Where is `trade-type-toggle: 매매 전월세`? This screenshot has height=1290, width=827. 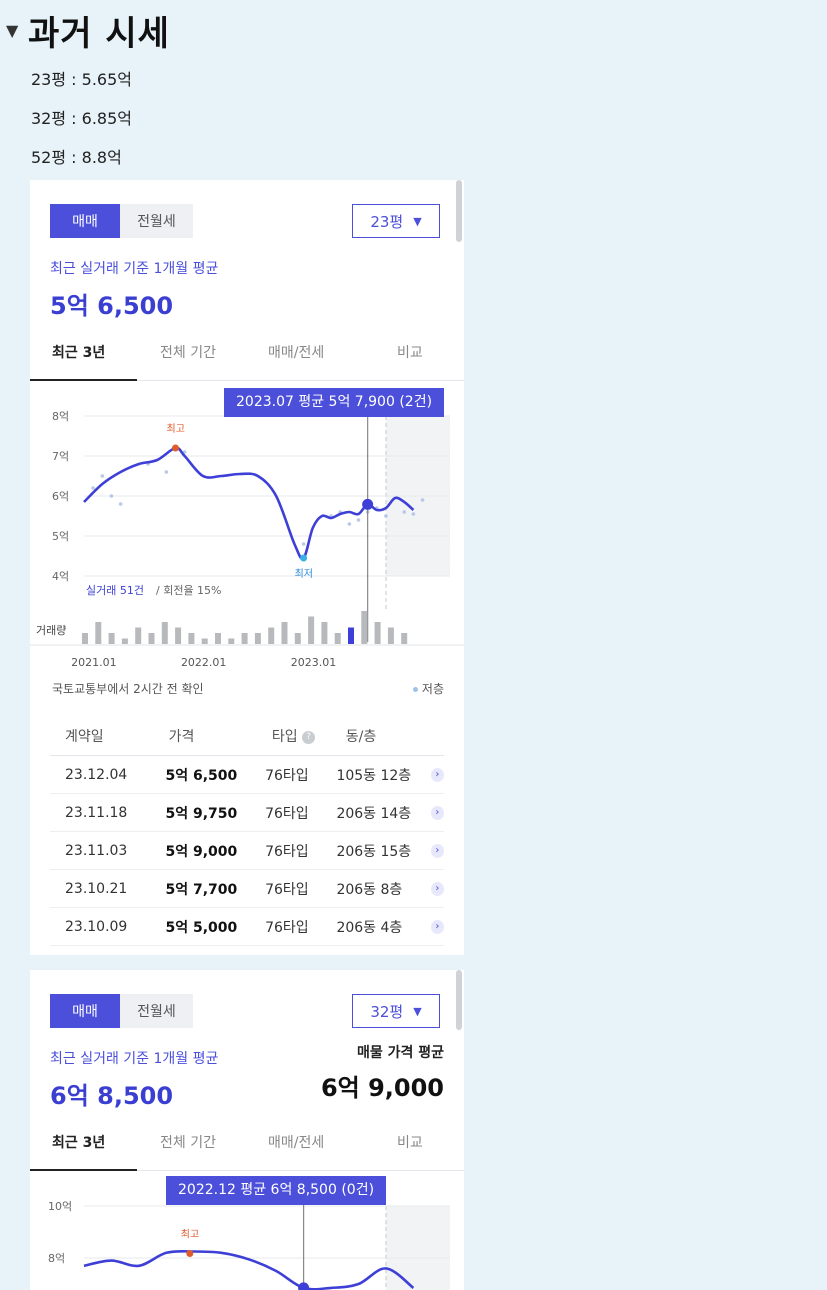 trade-type-toggle: 매매 전월세 is located at coordinates (121, 221).